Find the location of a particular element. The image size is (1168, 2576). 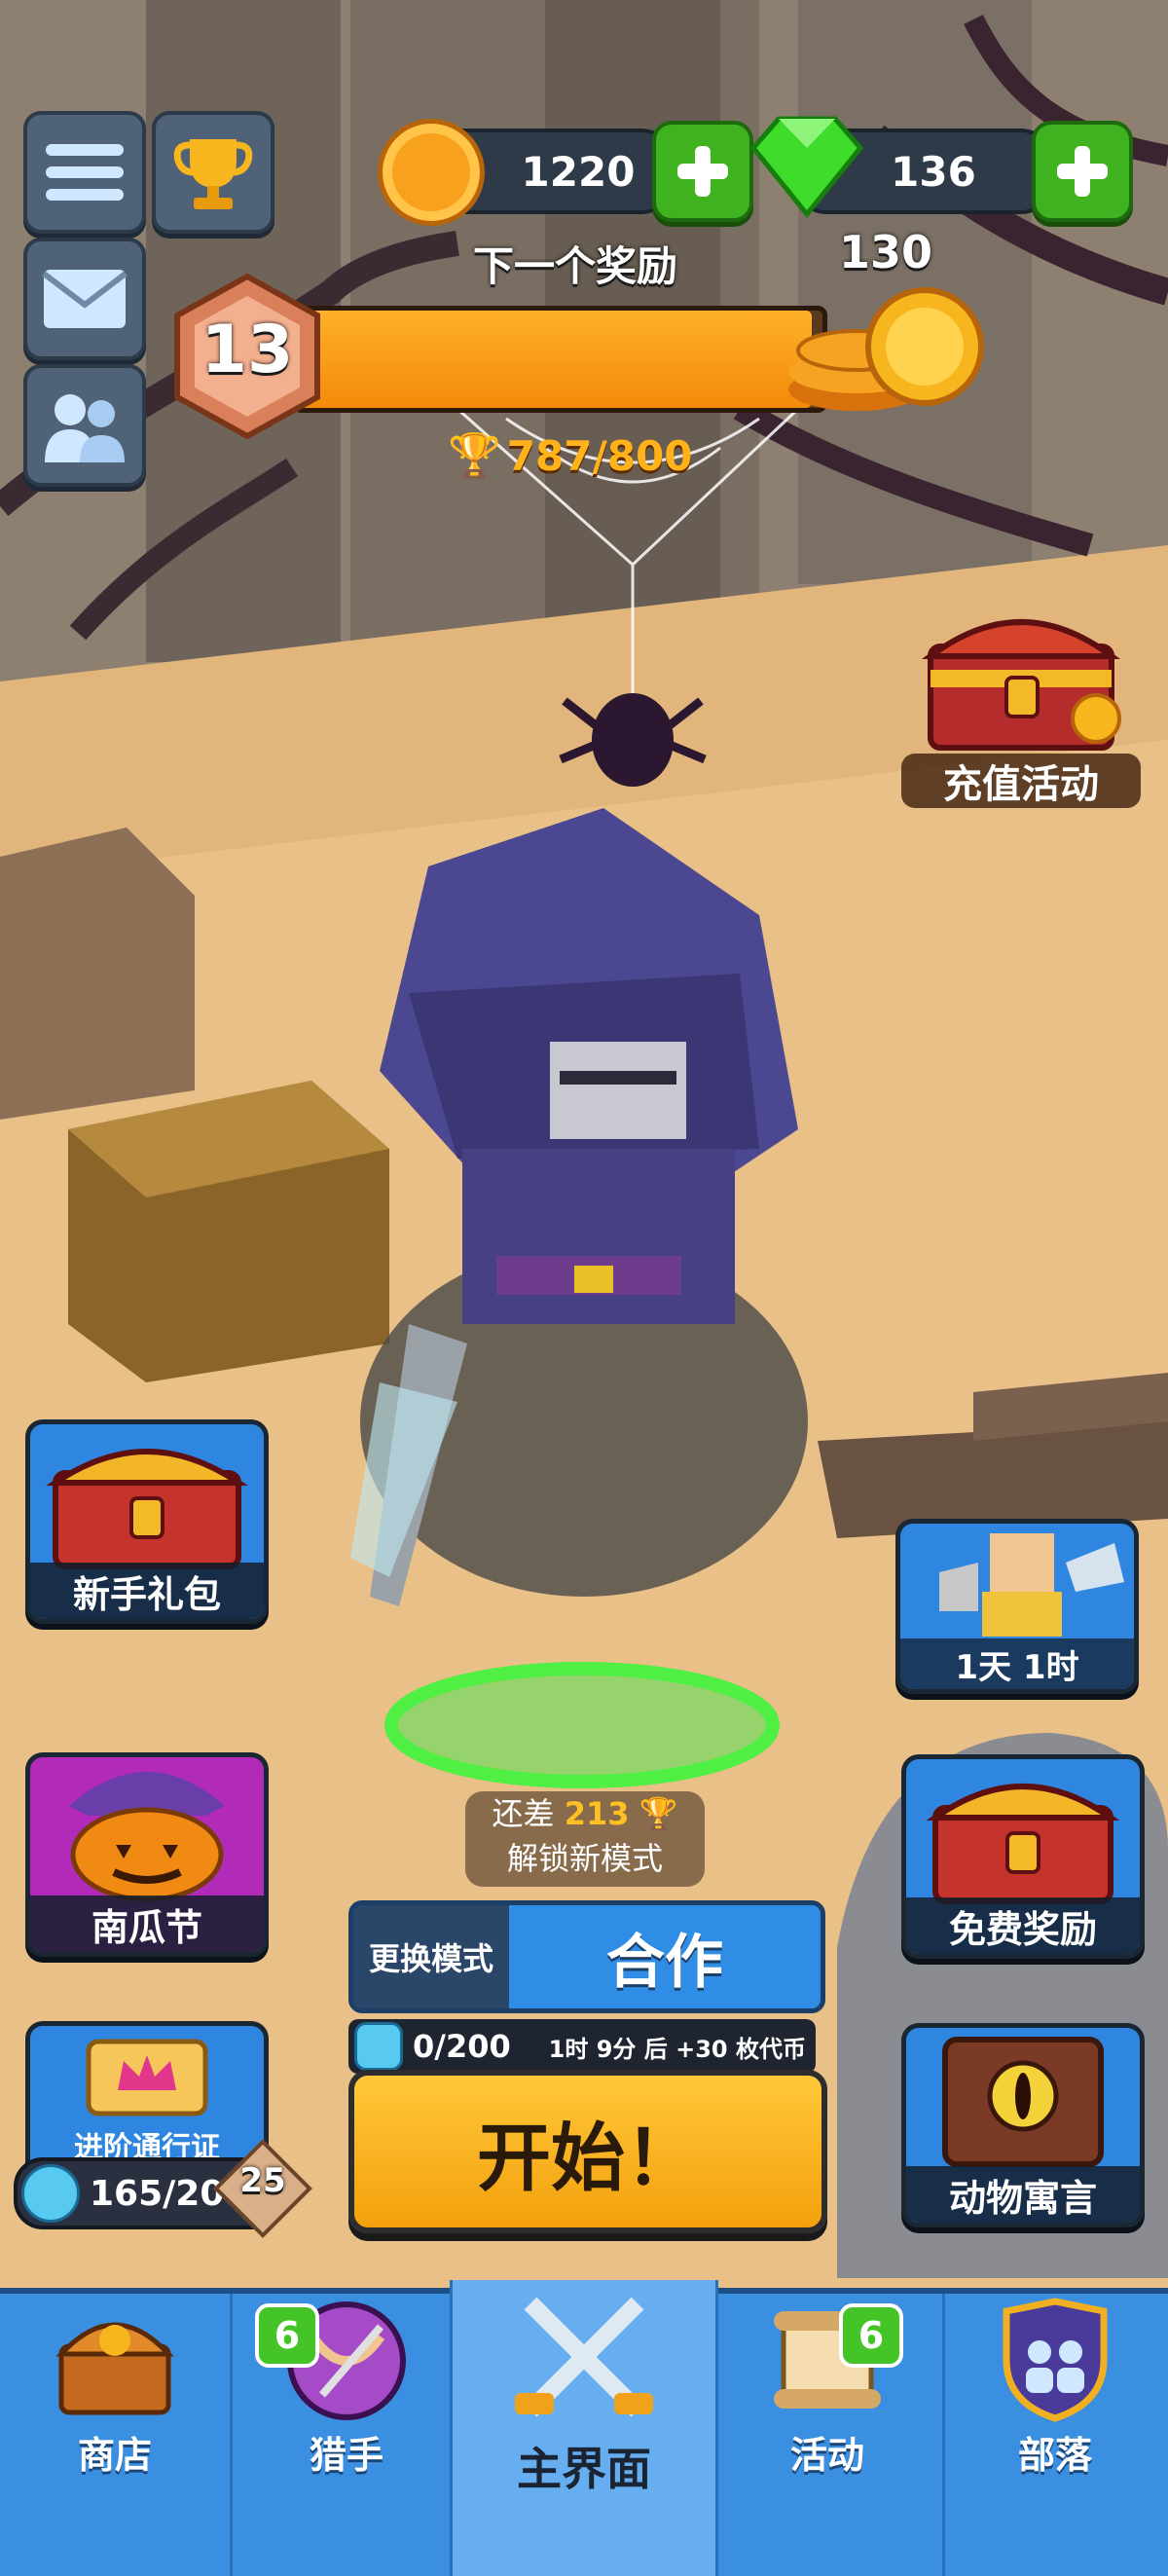

refill-suffix: 枚代币 is located at coordinates (771, 2049).